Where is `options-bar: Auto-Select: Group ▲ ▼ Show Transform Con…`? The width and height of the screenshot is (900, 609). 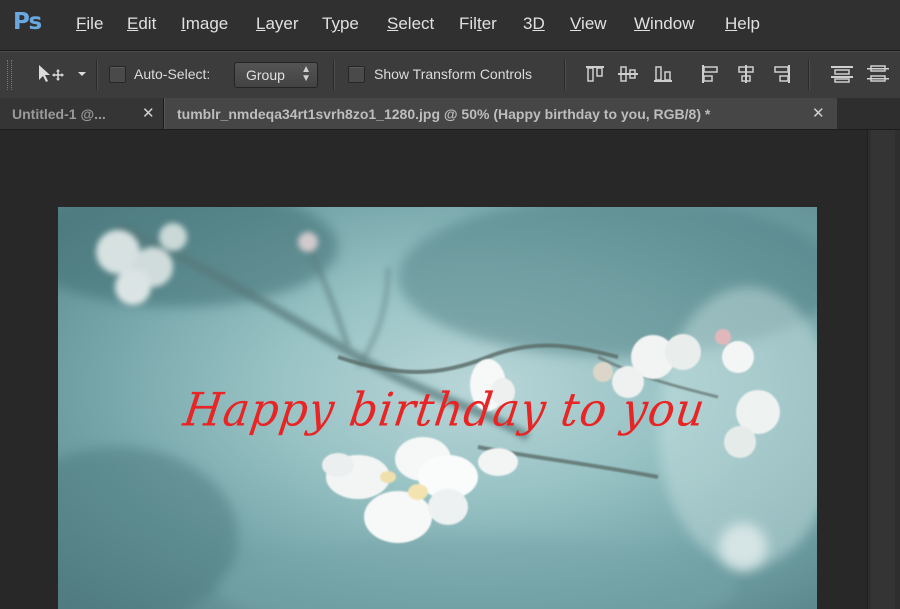 options-bar: Auto-Select: Group ▲ ▼ Show Transform Con… is located at coordinates (450, 75).